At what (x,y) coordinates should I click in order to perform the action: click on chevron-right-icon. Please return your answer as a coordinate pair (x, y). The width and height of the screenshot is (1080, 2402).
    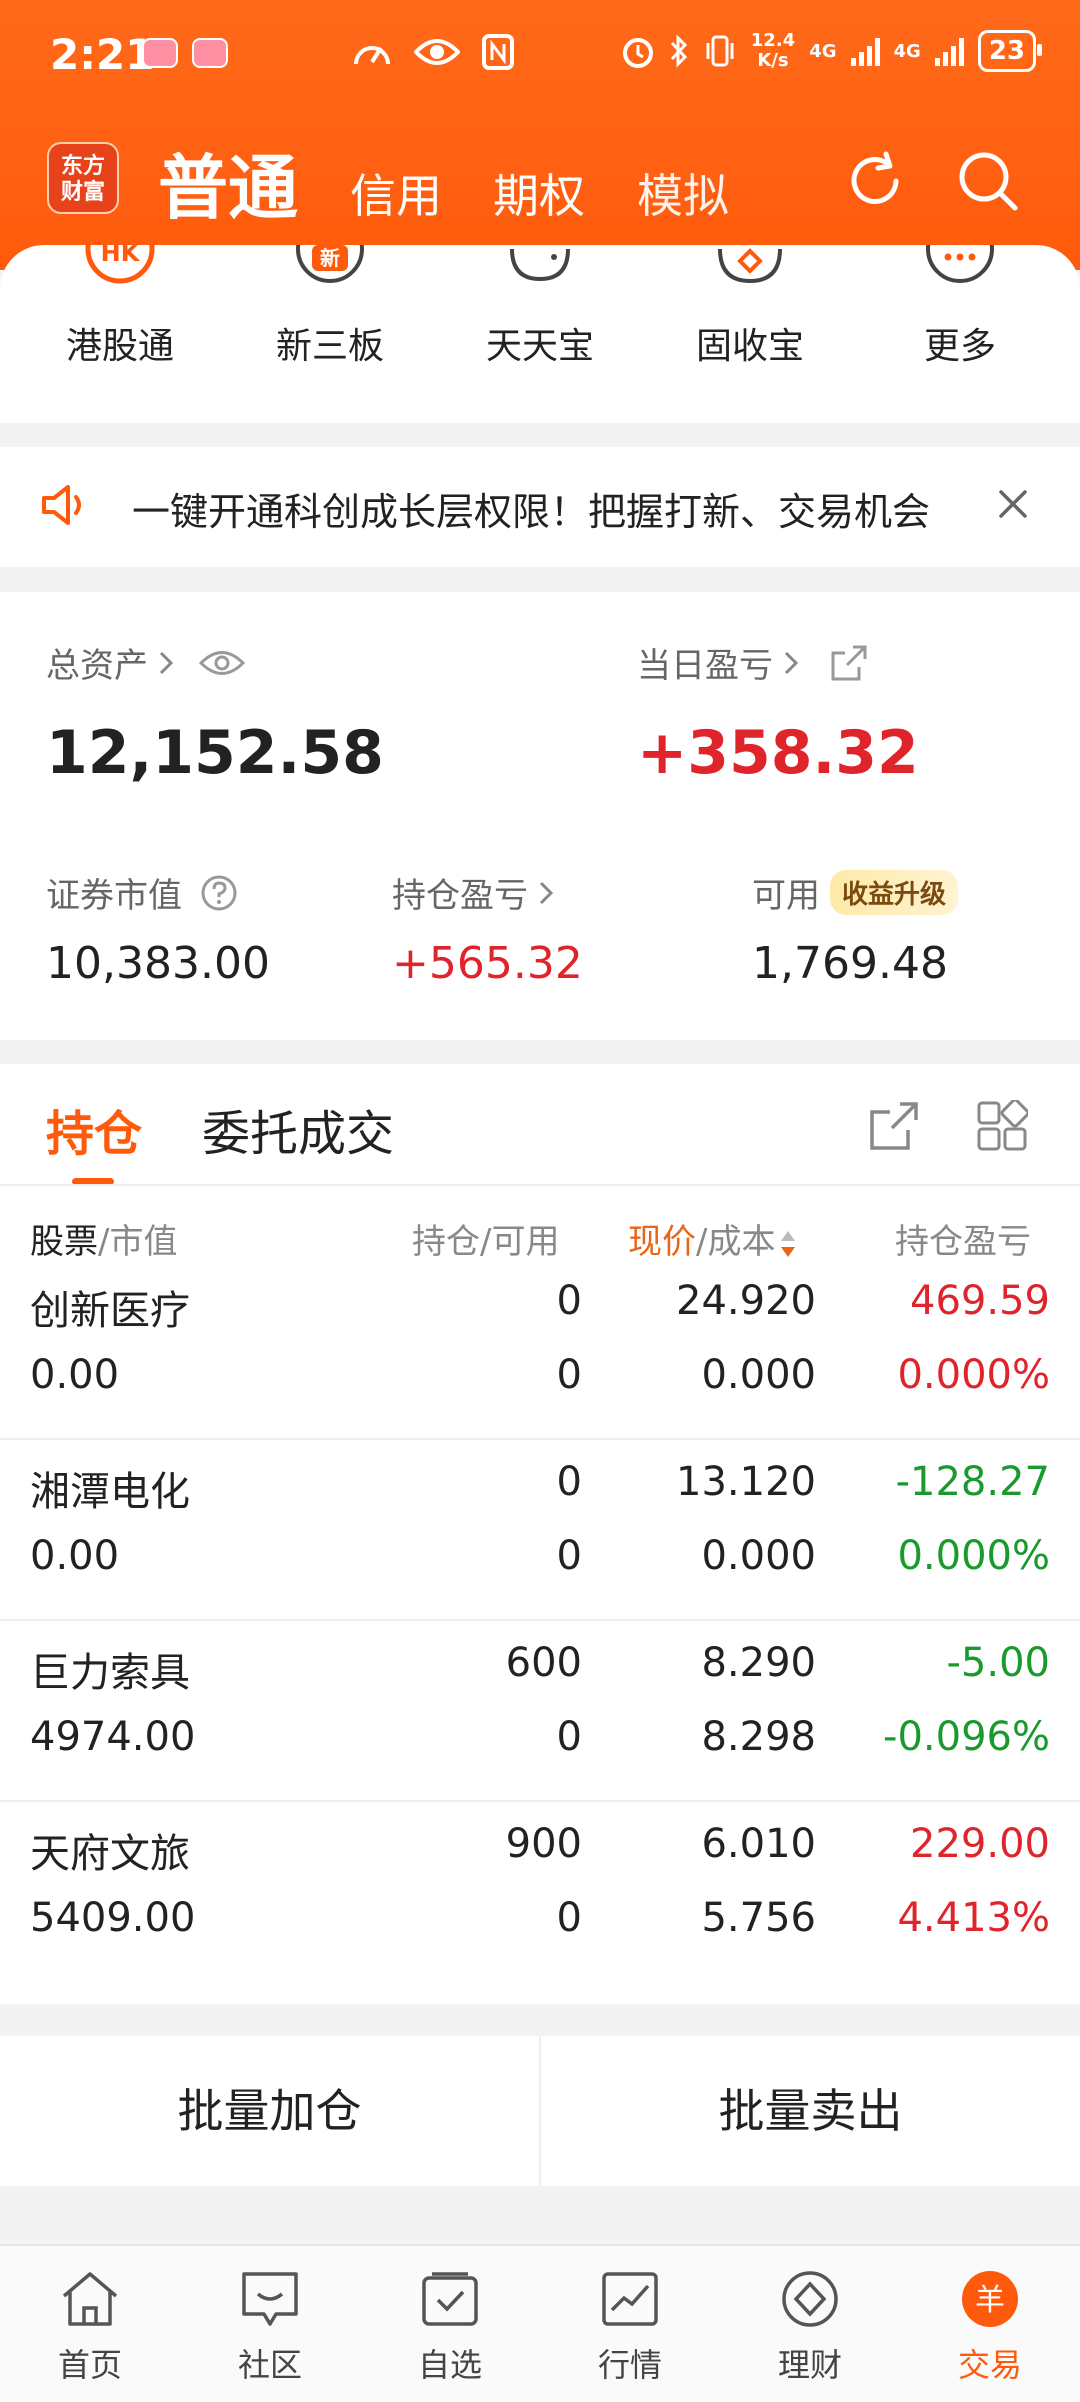
    Looking at the image, I should click on (166, 662).